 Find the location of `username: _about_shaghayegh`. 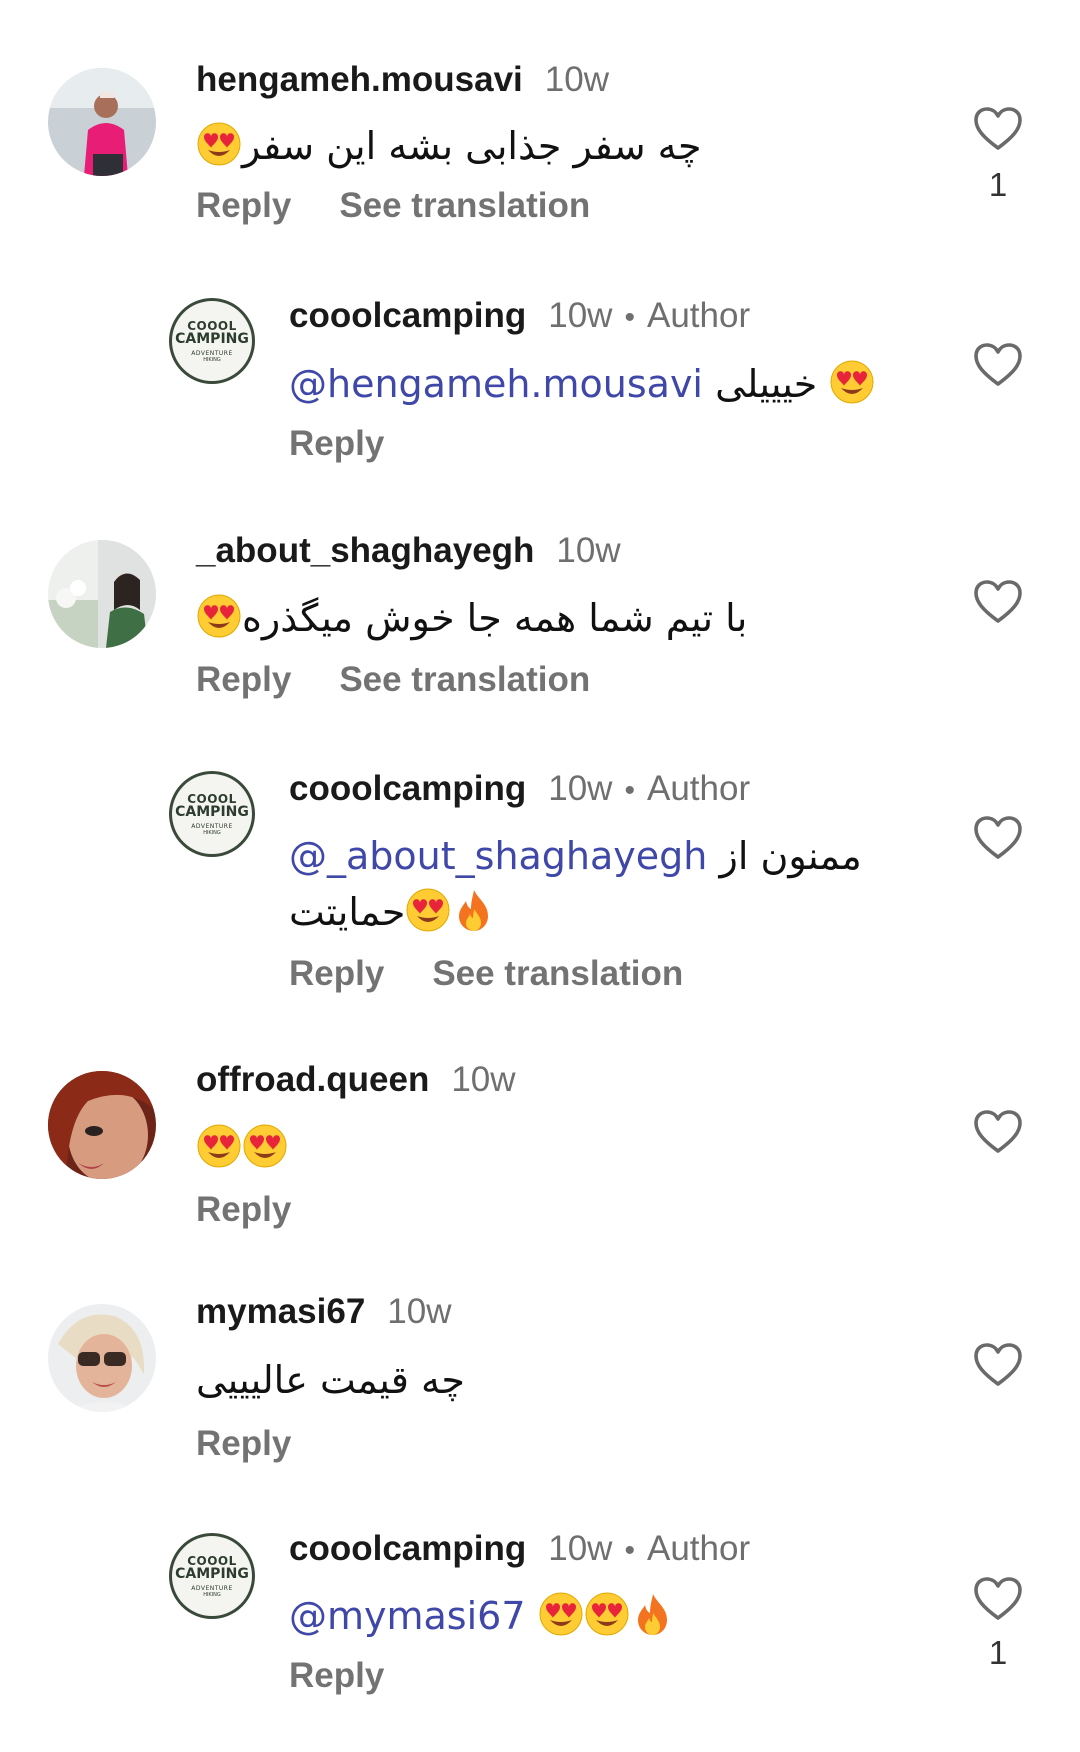

username: _about_shaghayegh is located at coordinates (365, 551).